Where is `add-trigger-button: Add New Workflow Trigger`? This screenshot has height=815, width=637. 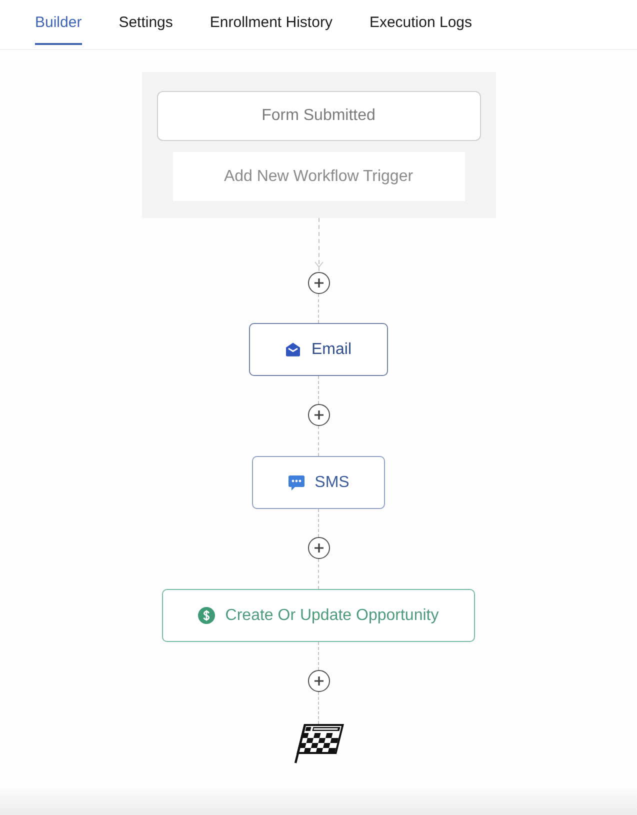
add-trigger-button: Add New Workflow Trigger is located at coordinates (318, 176).